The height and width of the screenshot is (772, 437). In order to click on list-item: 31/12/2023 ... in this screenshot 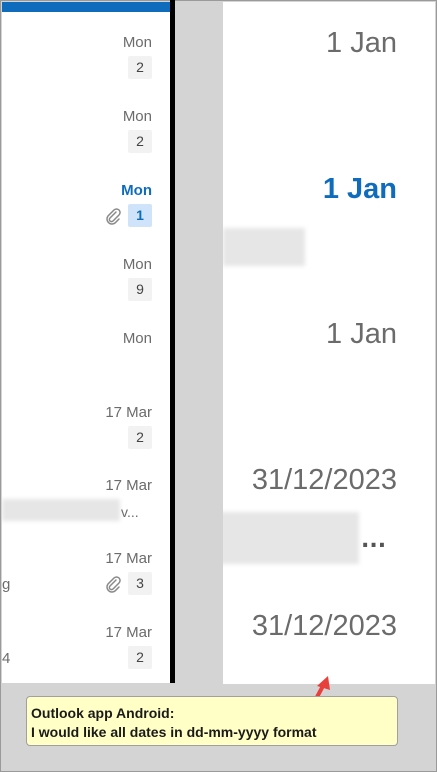, I will do `click(329, 507)`.